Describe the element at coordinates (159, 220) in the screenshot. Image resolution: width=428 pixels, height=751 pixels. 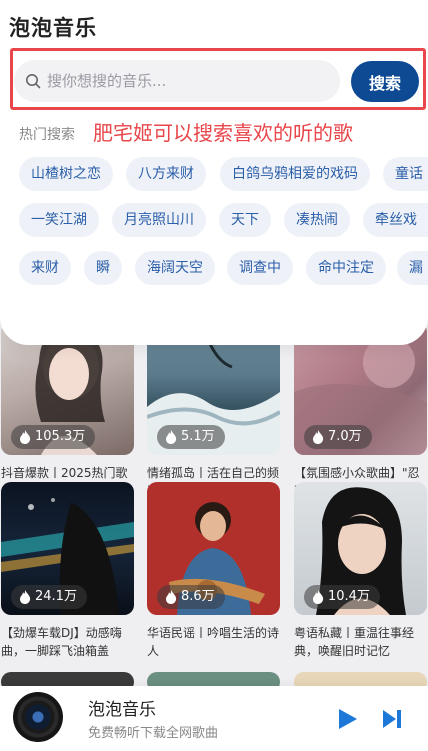
I see `hot-search-chip: 月亮照山川` at that location.